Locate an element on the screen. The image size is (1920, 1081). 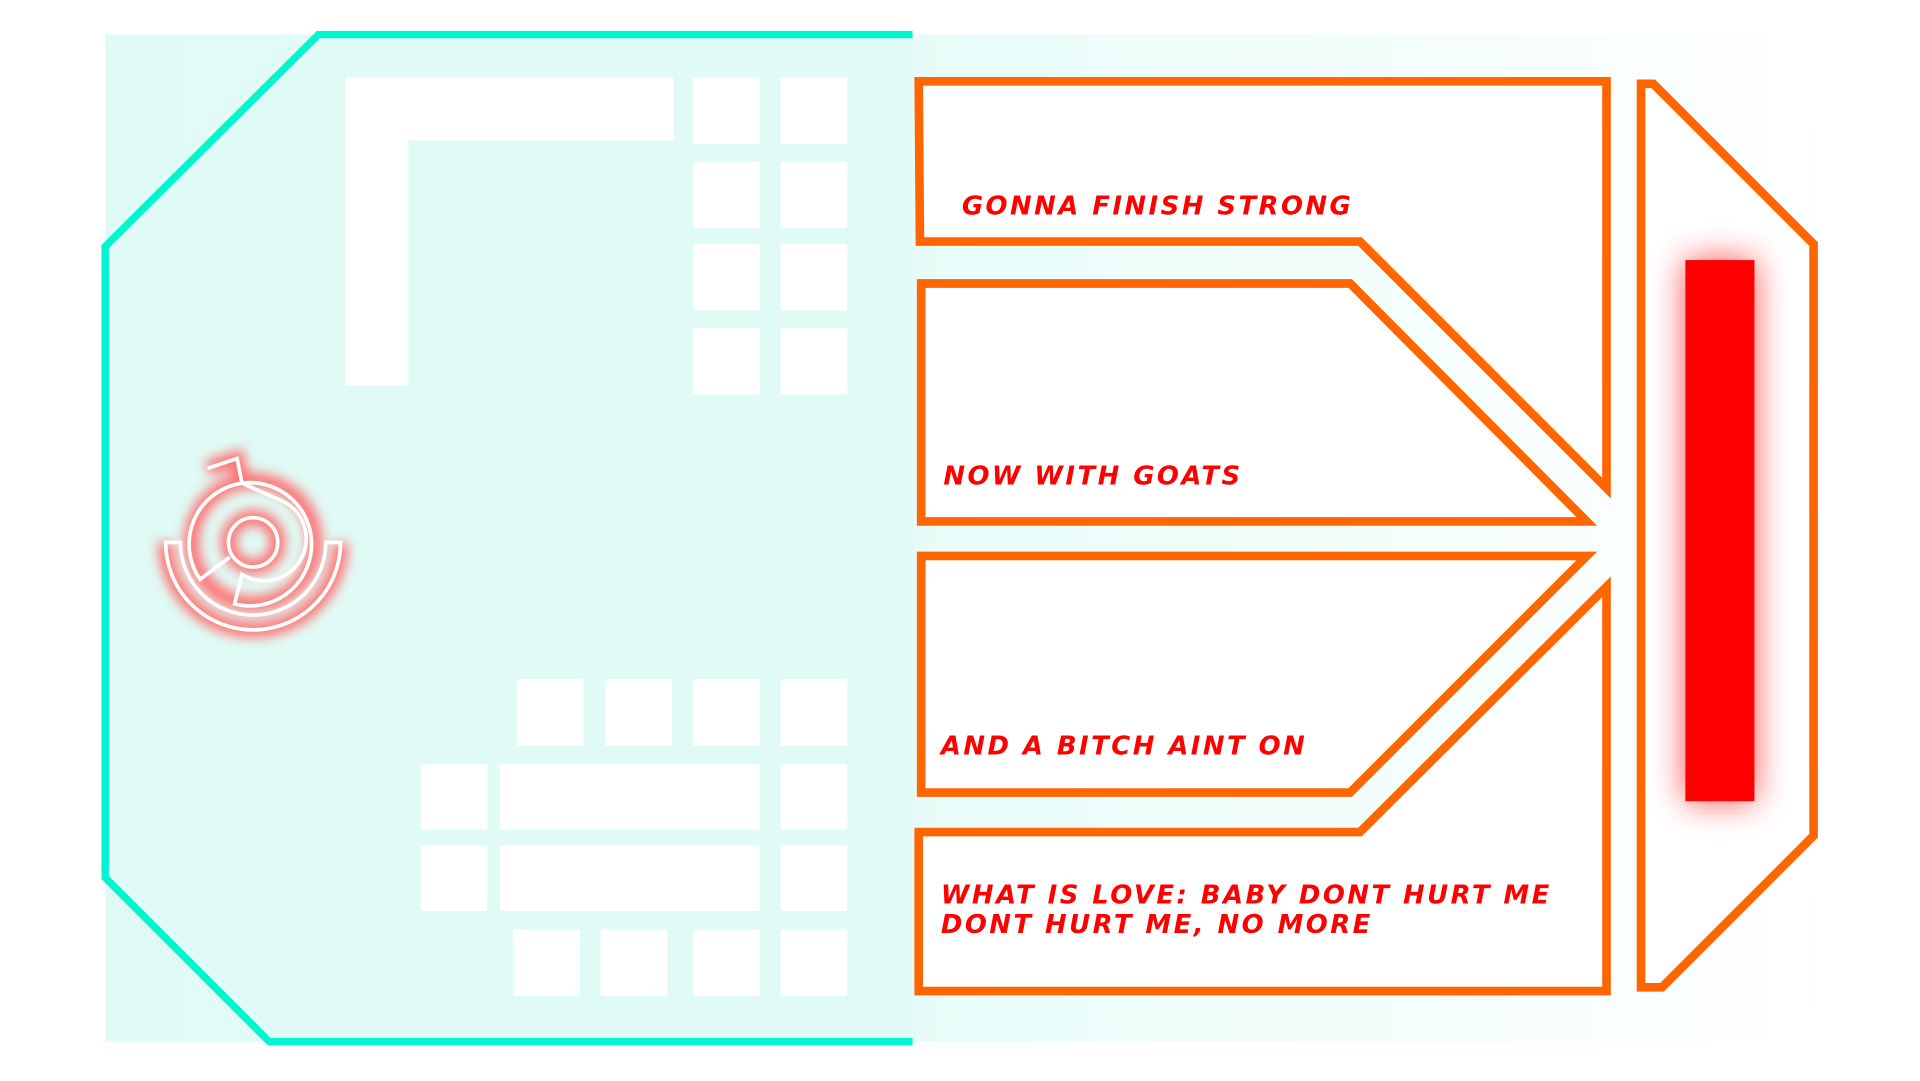
panel-2-label: NOW WITH GOATS is located at coordinates (1092, 476).